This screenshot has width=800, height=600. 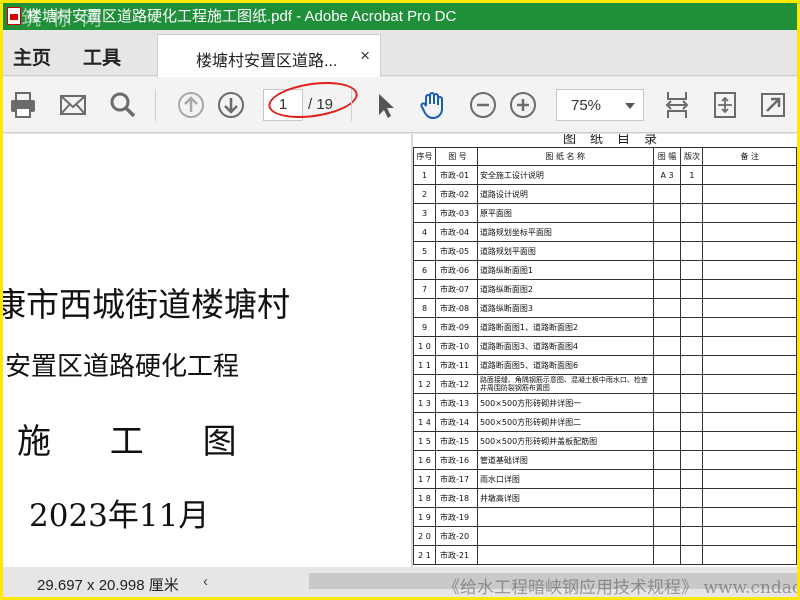 I want to click on search-icon, so click(x=123, y=105).